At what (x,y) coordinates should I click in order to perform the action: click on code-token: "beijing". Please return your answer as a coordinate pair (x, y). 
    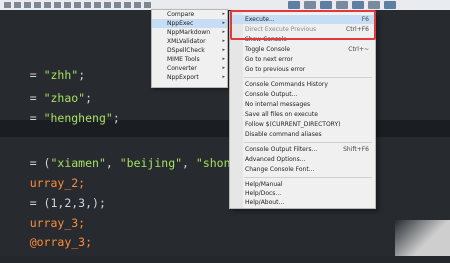
    Looking at the image, I should click on (151, 163).